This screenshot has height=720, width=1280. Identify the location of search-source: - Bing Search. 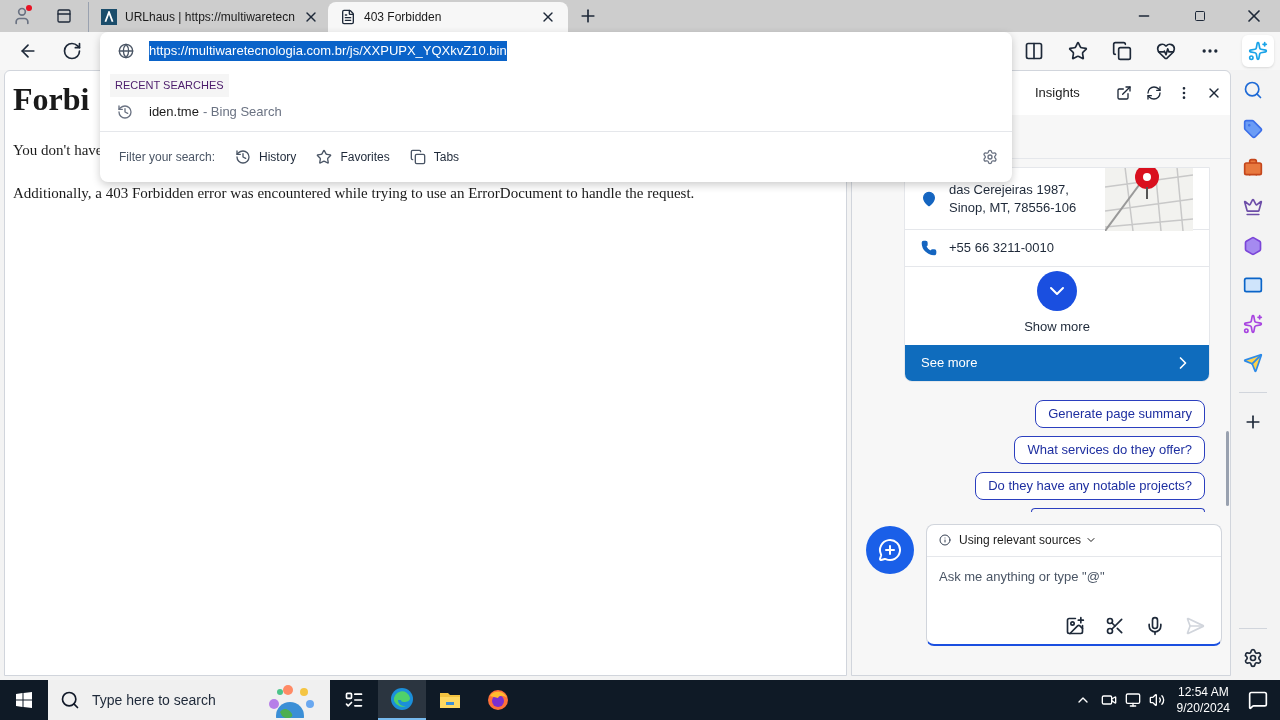
(242, 111).